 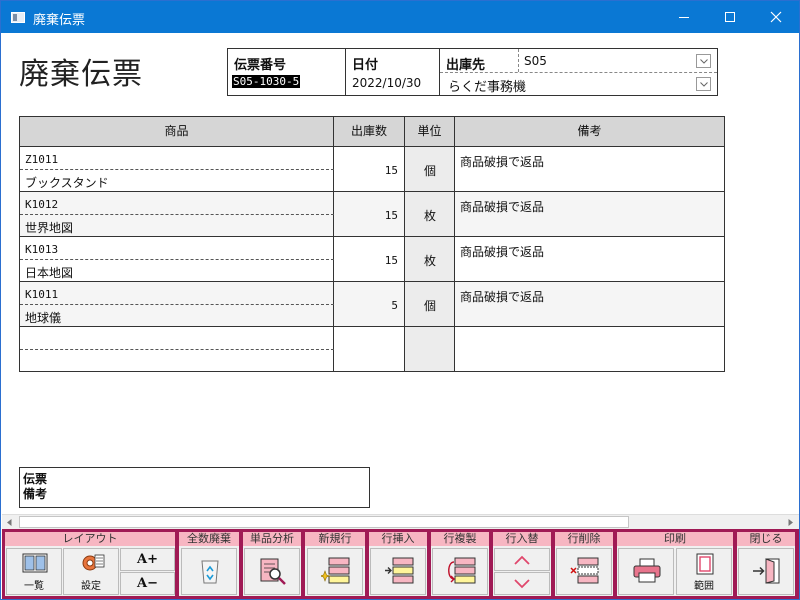 What do you see at coordinates (177, 259) in the screenshot?
I see `product-cell: K1013 日本地図` at bounding box center [177, 259].